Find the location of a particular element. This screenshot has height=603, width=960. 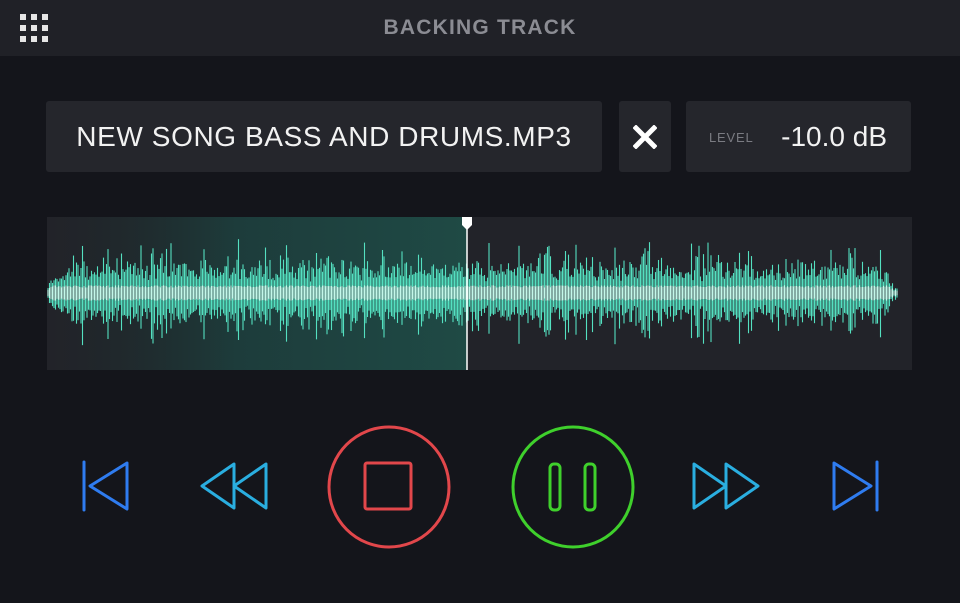

track-filename-label: NEW SONG BASS AND DRUMS.MP3 is located at coordinates (324, 136).